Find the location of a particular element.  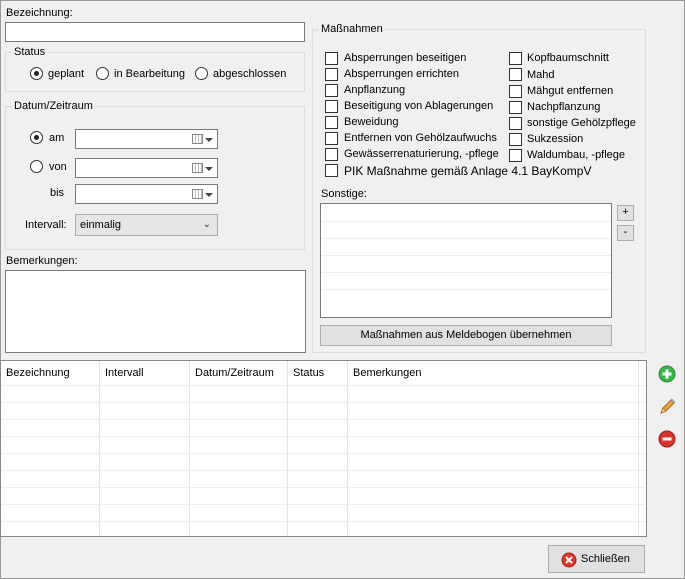

checkbox-label: Anpflanzung is located at coordinates (375, 90).